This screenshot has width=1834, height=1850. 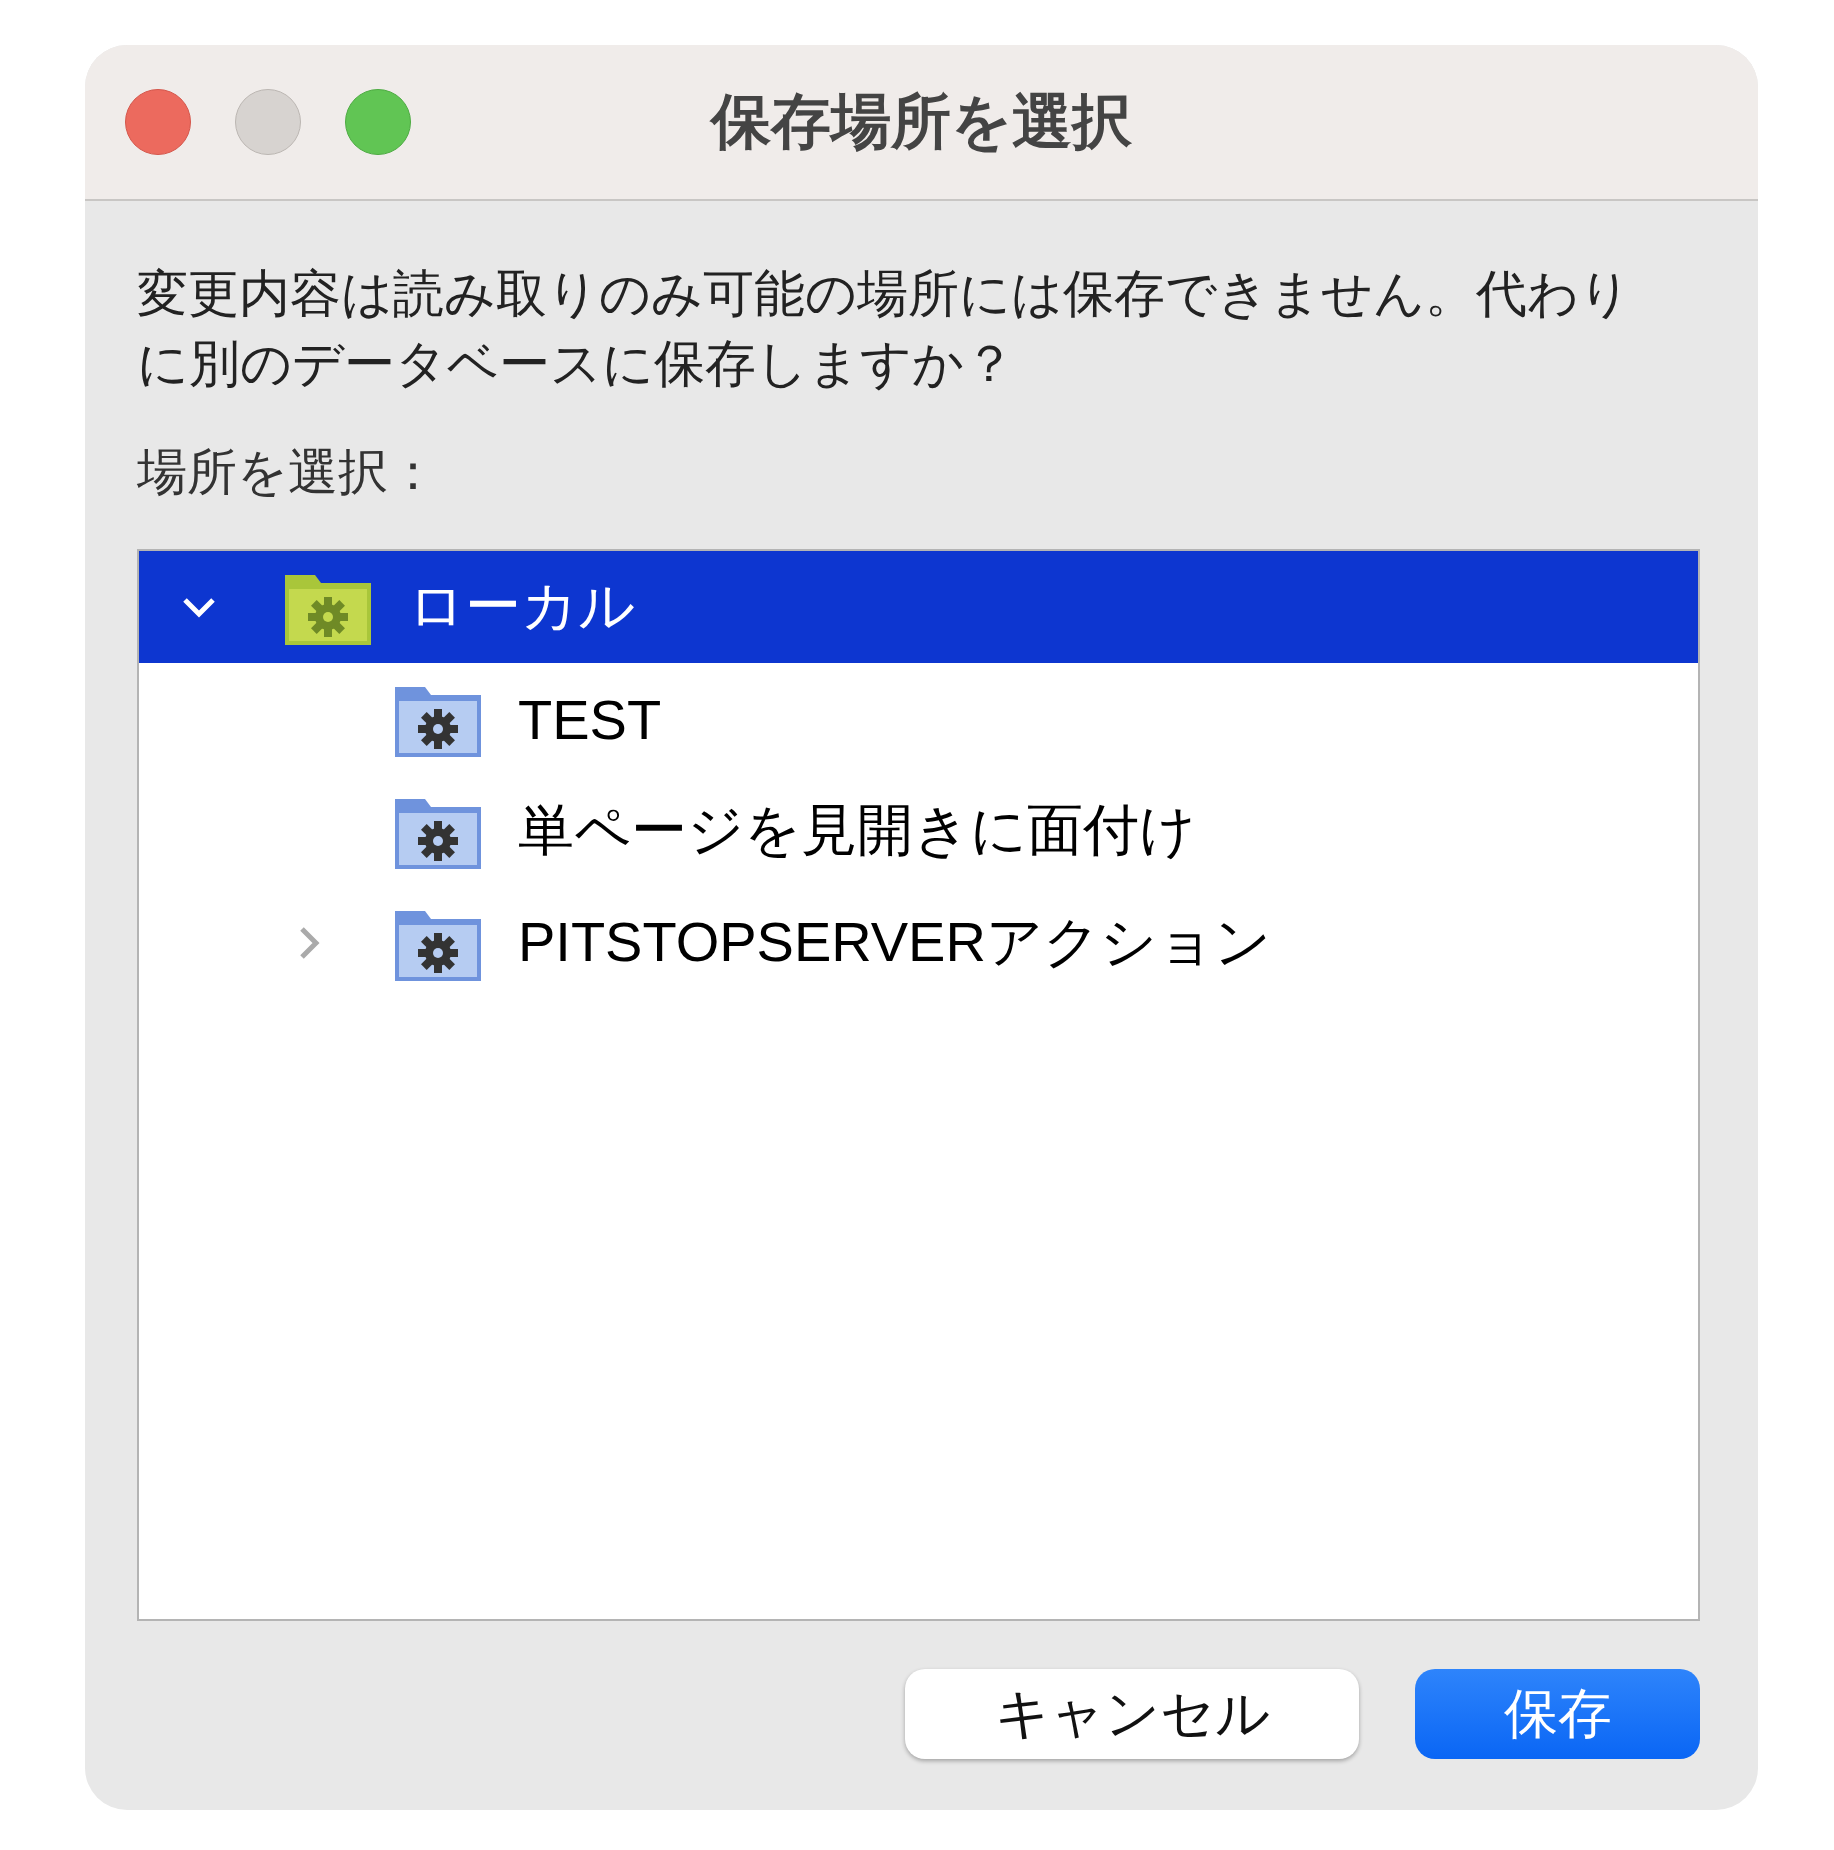 I want to click on tree-item-label: 単ページを見開きに面付け, so click(x=857, y=830).